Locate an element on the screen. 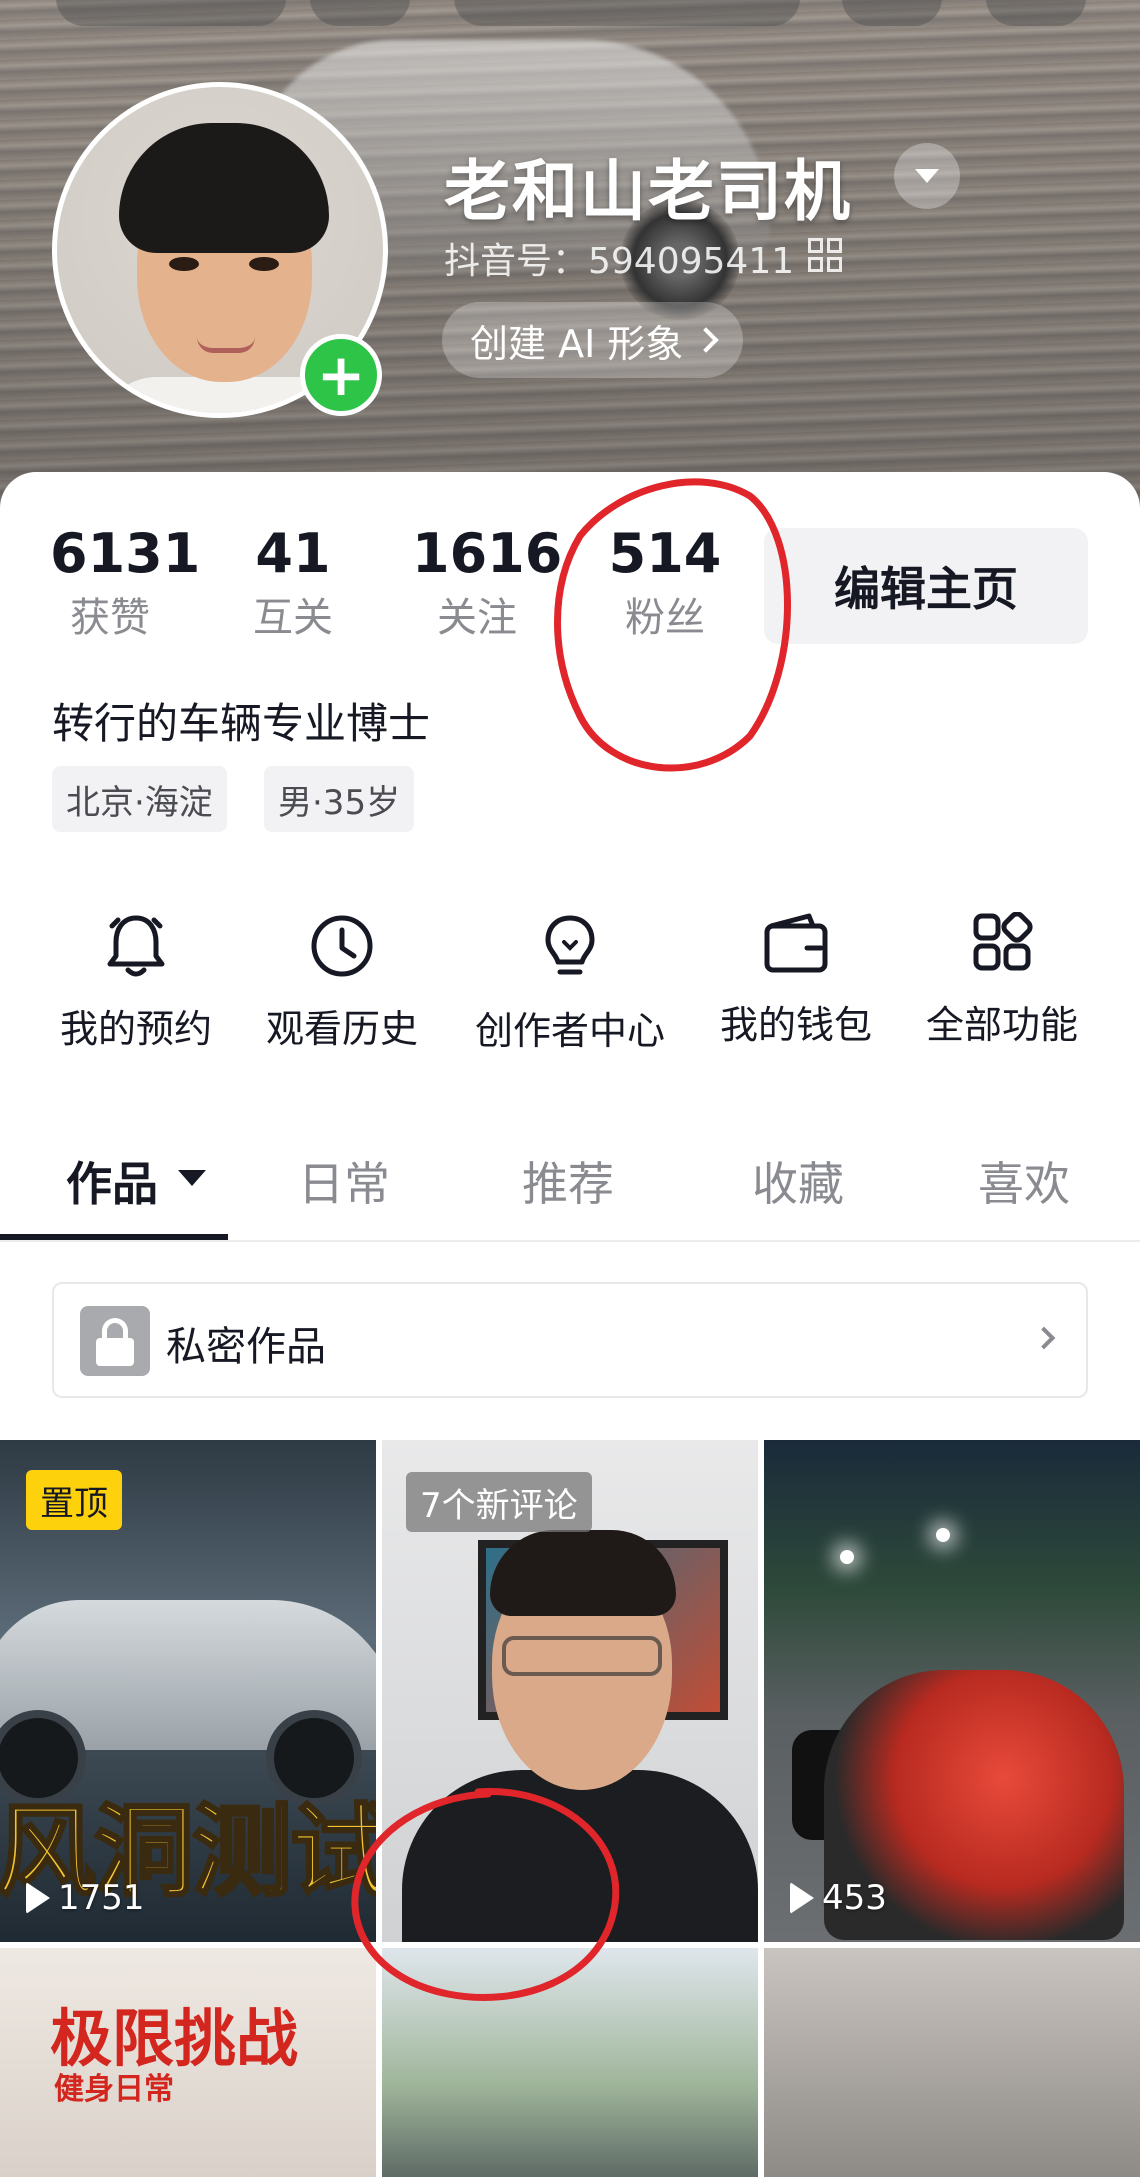  tab-works: 作品 is located at coordinates (112, 1181).